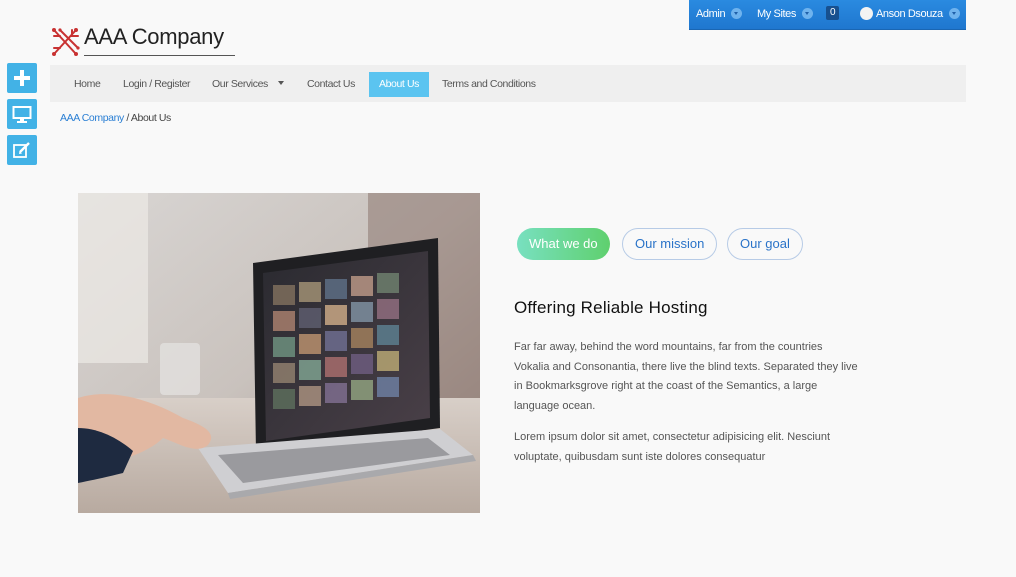 The width and height of the screenshot is (1016, 577). I want to click on add-button, so click(22, 78).